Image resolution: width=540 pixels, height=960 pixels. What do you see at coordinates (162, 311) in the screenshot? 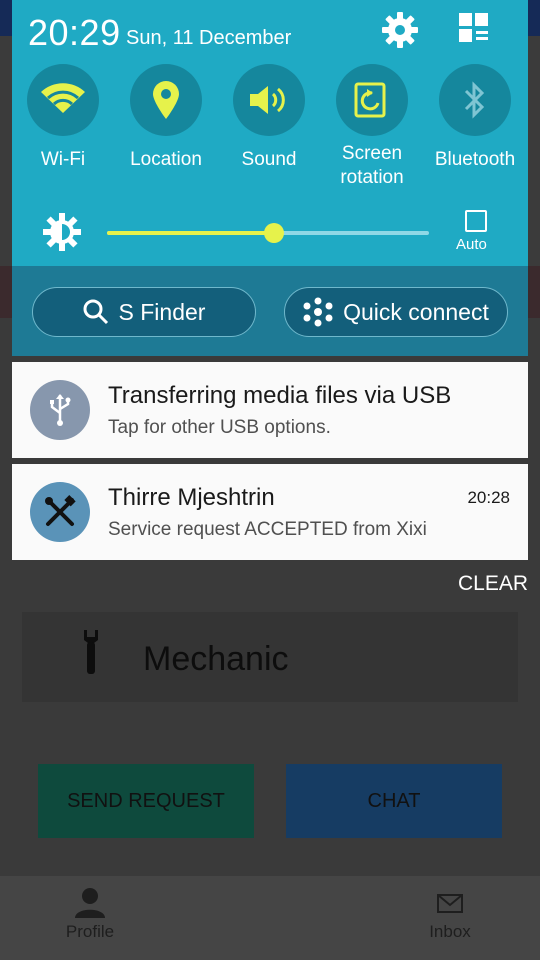
I see `s-finder-label: S Finder` at bounding box center [162, 311].